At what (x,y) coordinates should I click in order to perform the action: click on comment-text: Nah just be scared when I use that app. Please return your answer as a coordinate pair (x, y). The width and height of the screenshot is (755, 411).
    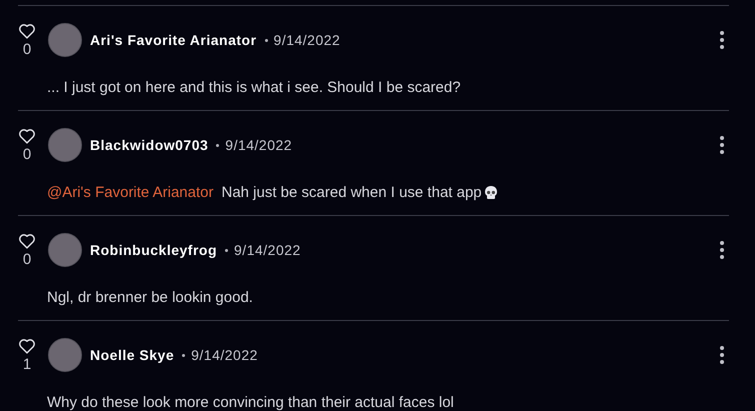
    Looking at the image, I should click on (351, 193).